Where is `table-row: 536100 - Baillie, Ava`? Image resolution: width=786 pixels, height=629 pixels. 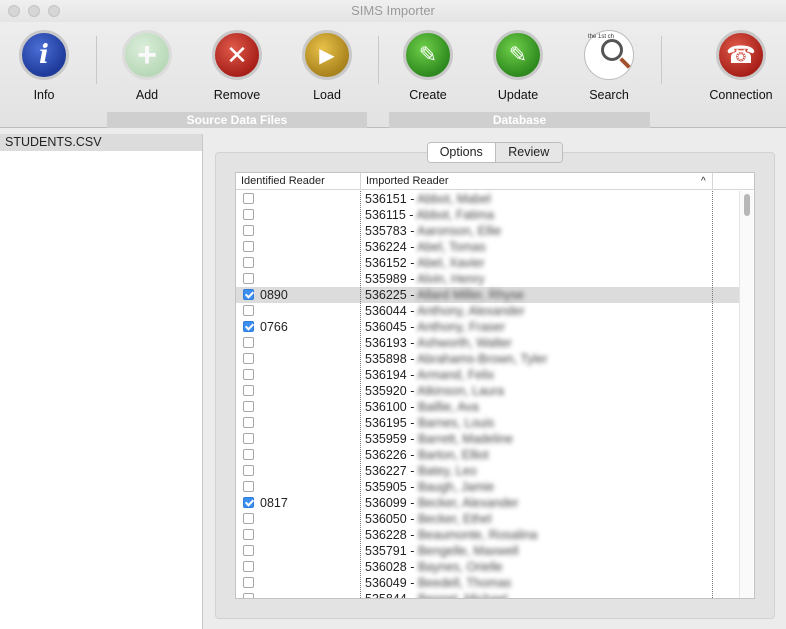
table-row: 536100 - Baillie, Ava is located at coordinates (488, 407).